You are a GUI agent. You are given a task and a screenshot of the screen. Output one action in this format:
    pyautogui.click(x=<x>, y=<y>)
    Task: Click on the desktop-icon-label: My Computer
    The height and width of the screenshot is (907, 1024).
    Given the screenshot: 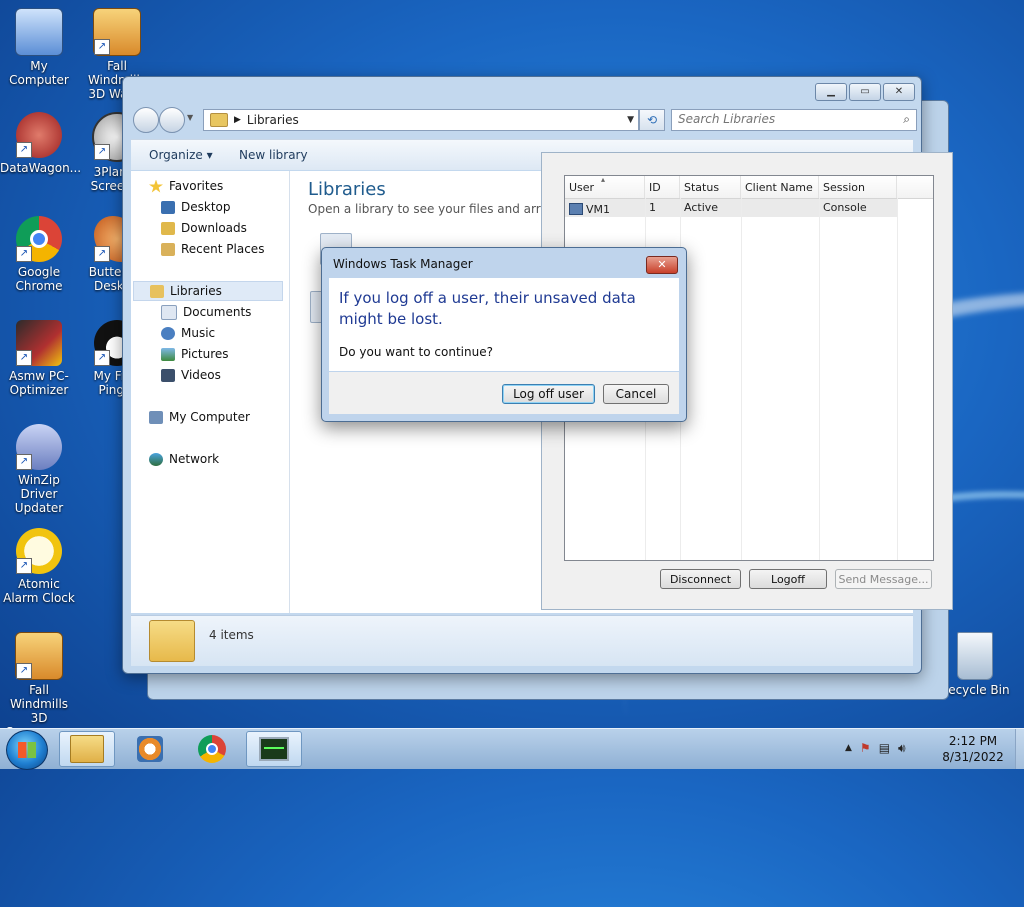 What is the action you would take?
    pyautogui.click(x=39, y=73)
    